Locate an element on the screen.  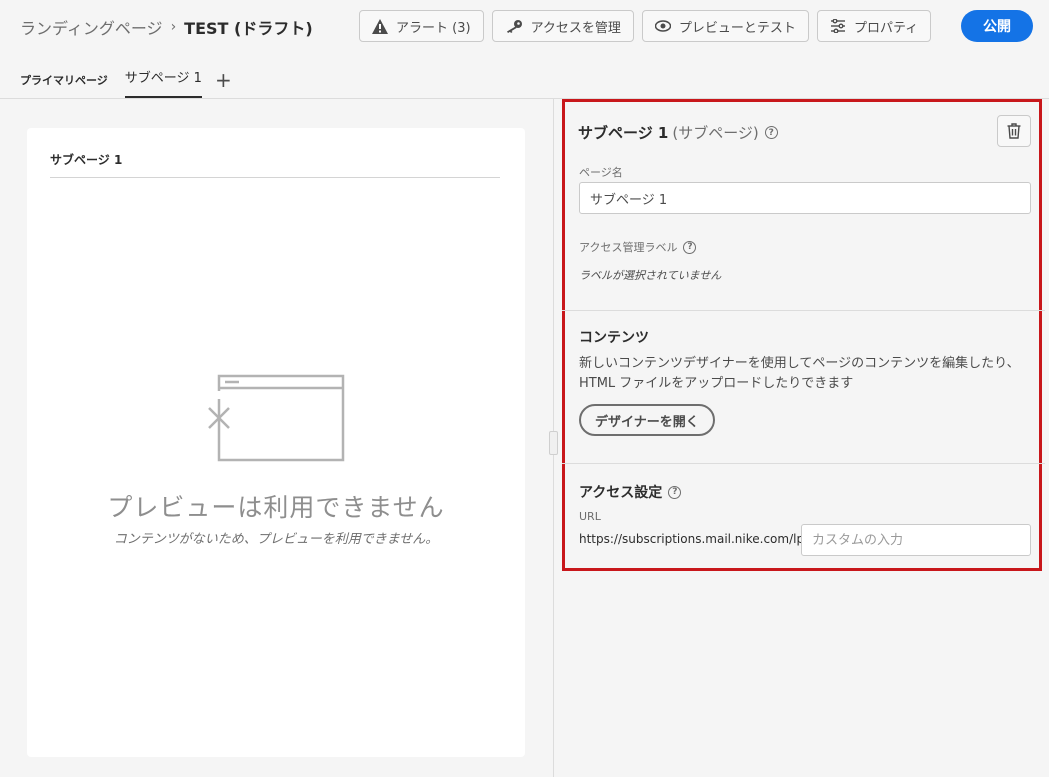
alert-label: アラート (3) is located at coordinates (433, 28).